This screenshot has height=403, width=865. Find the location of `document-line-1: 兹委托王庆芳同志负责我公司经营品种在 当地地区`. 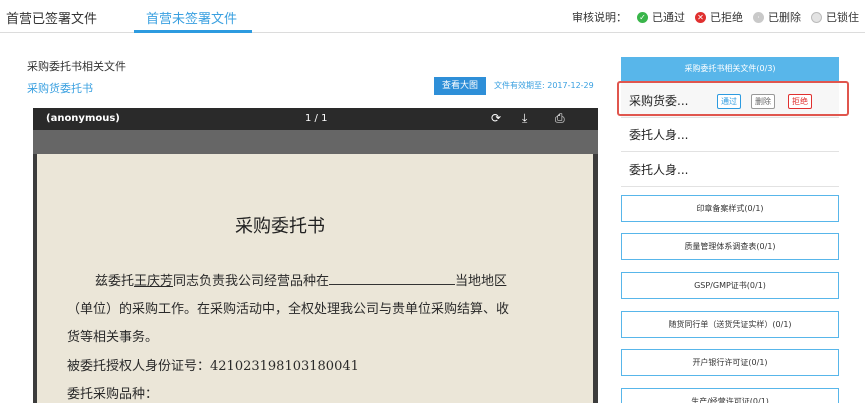

document-line-1: 兹委托王庆芳同志负责我公司经营品种在 当地地区 is located at coordinates (301, 281).